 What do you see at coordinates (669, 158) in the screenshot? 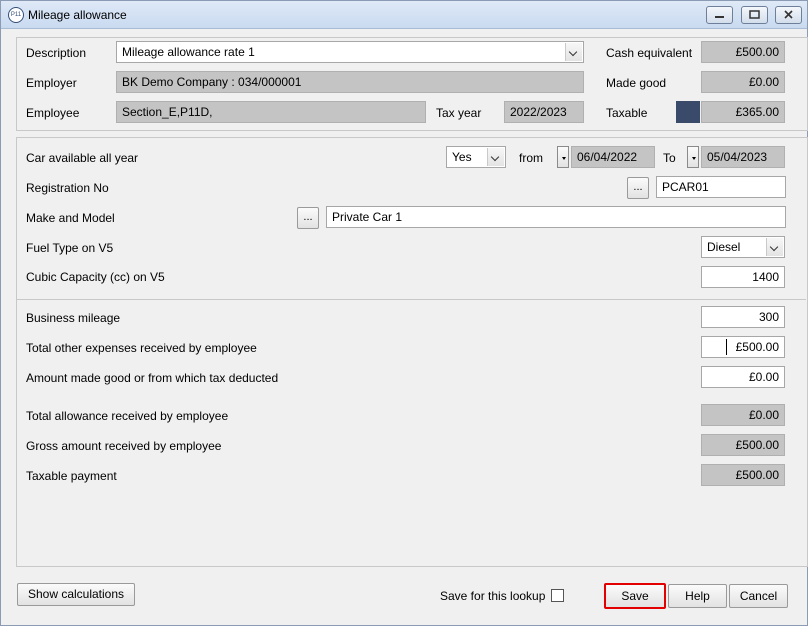
I see `to-label: To` at bounding box center [669, 158].